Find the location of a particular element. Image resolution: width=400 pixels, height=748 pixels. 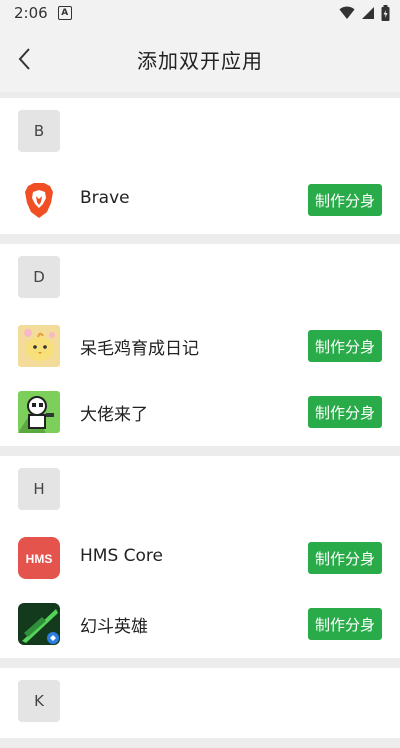

status-icons is located at coordinates (364, 13).